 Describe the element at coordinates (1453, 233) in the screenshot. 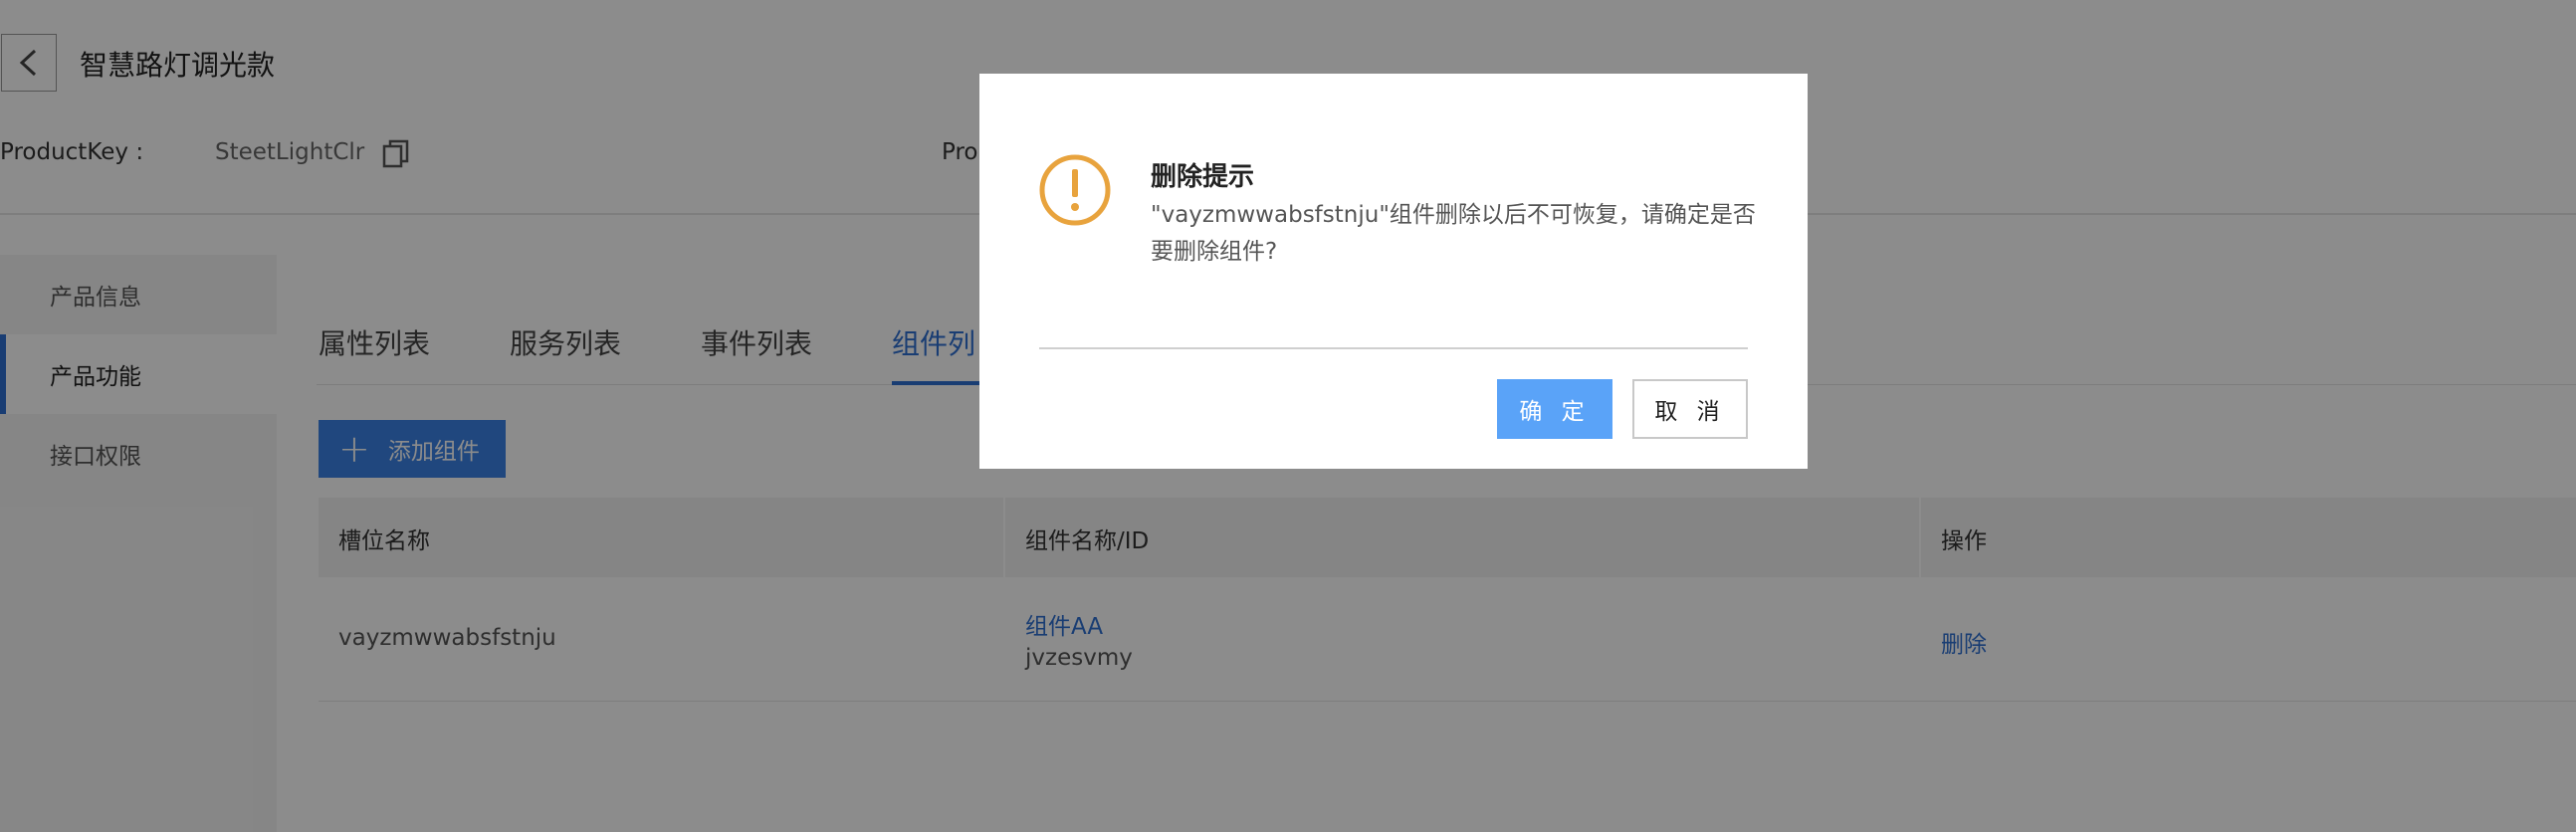

I see `dialog-message: "vayzmwwabsfstnju"组件删除以后不可恢复，请确定是否要删除组件?` at that location.